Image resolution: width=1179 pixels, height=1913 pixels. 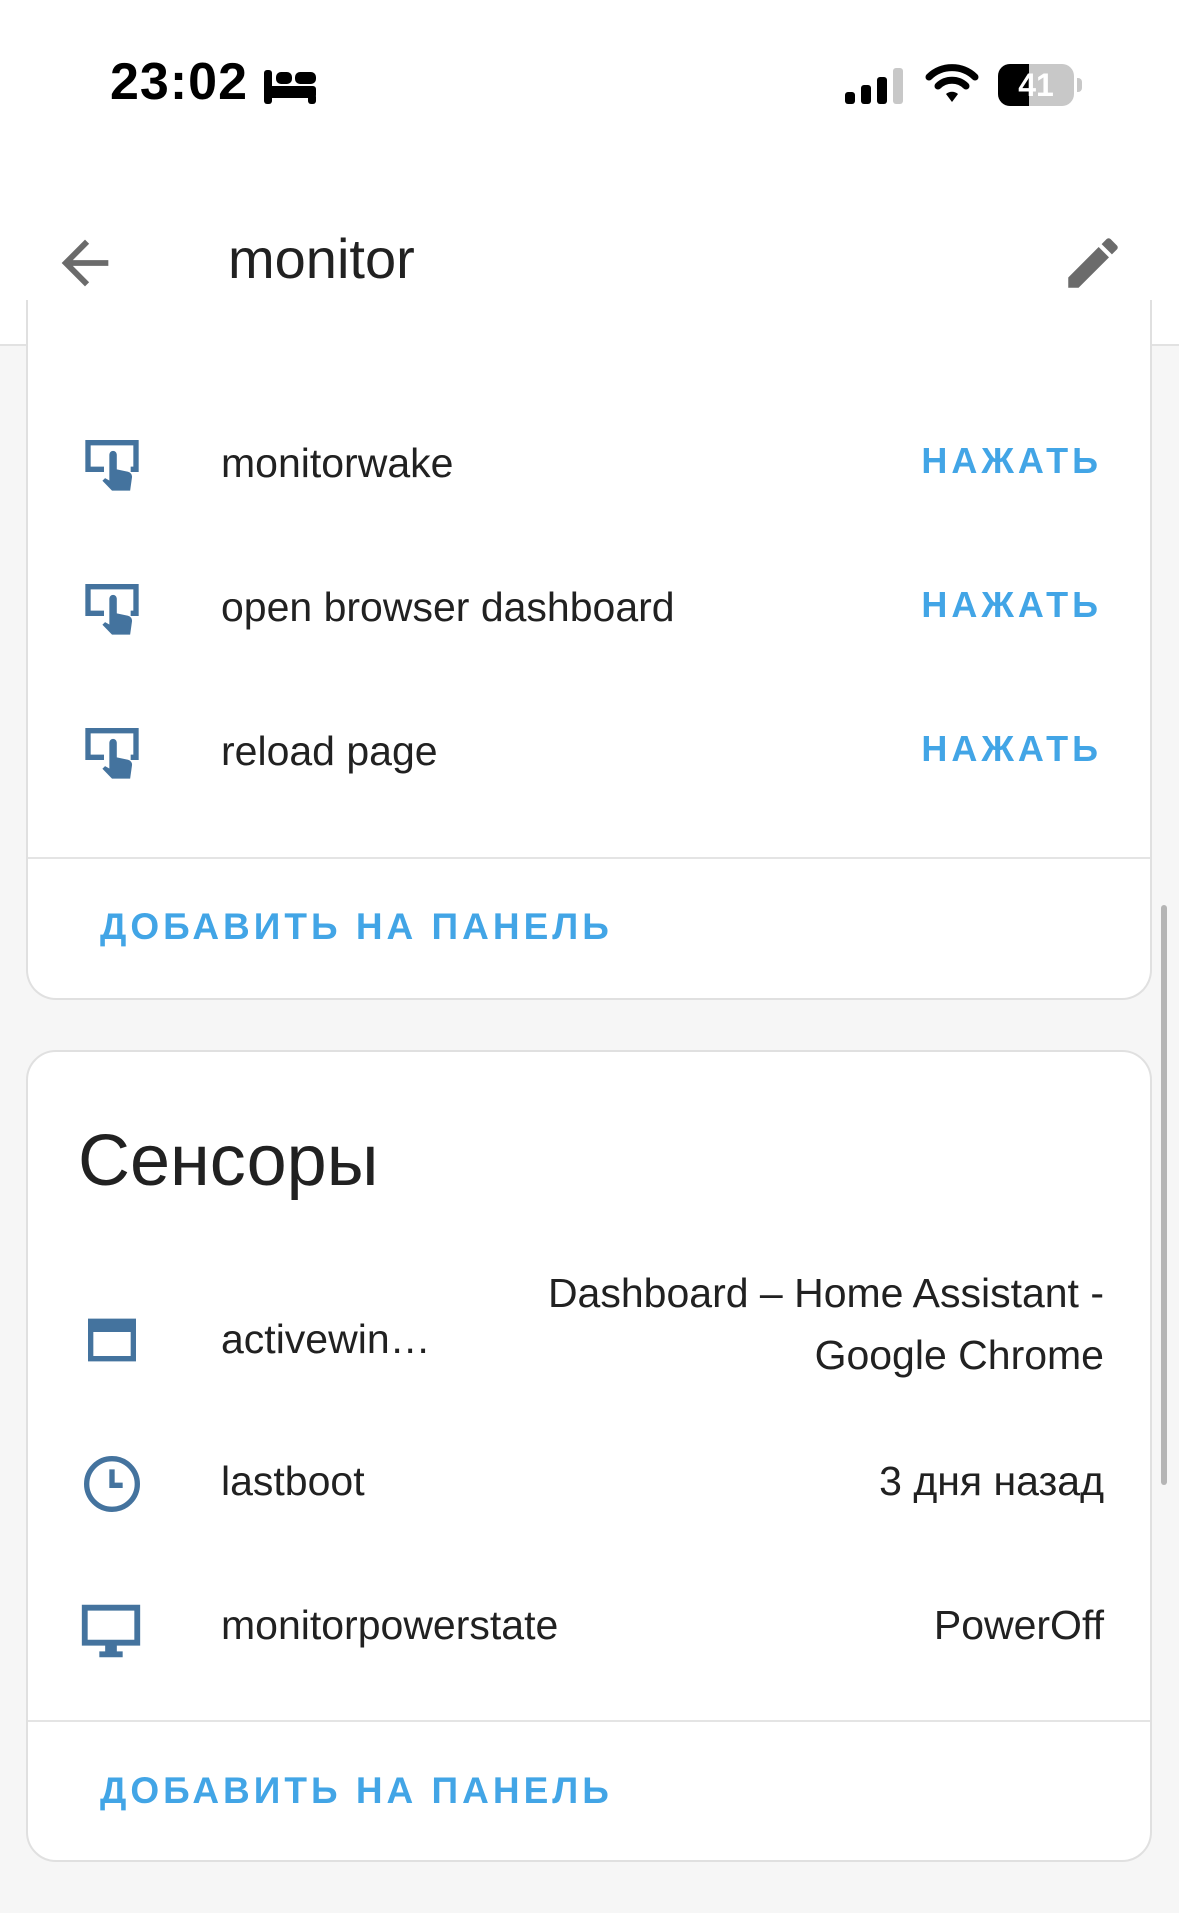 I want to click on list-item: monitorpowerstate PowerOff, so click(x=591, y=1636).